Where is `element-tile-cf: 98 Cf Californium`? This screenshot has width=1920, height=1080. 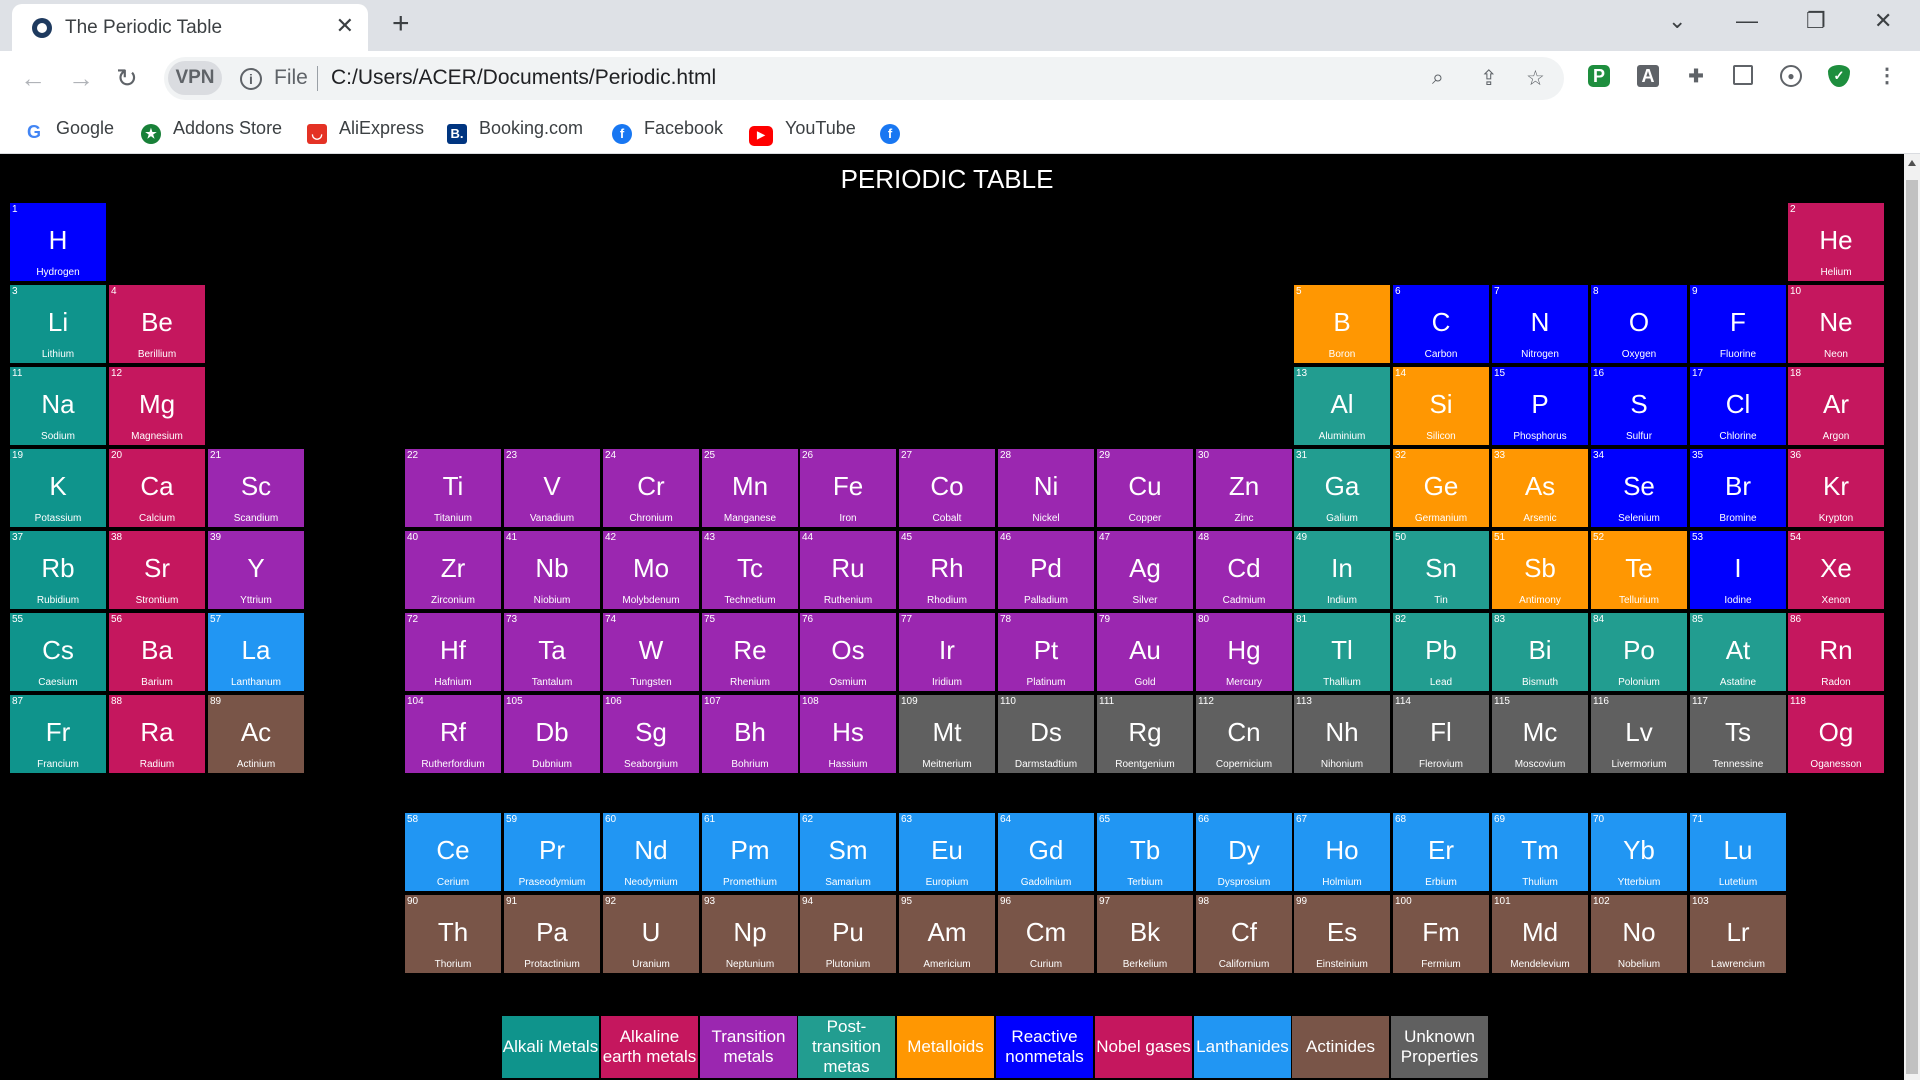
element-tile-cf: 98 Cf Californium is located at coordinates (1244, 934).